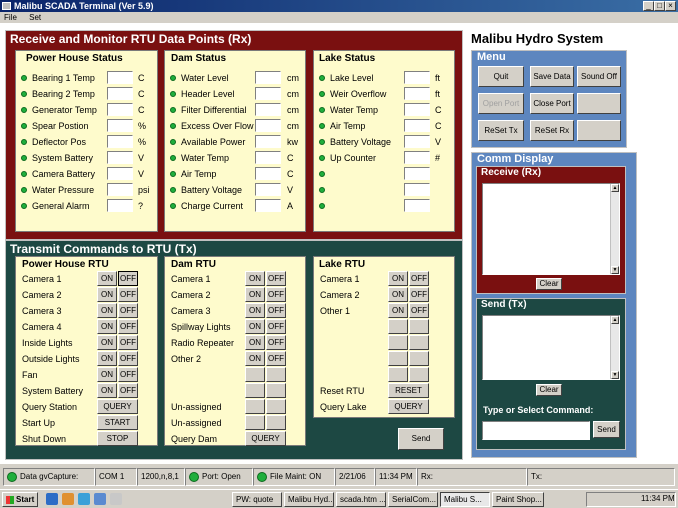 This screenshot has height=508, width=678. Describe the element at coordinates (10, 17) in the screenshot. I see `menu-file: File` at that location.